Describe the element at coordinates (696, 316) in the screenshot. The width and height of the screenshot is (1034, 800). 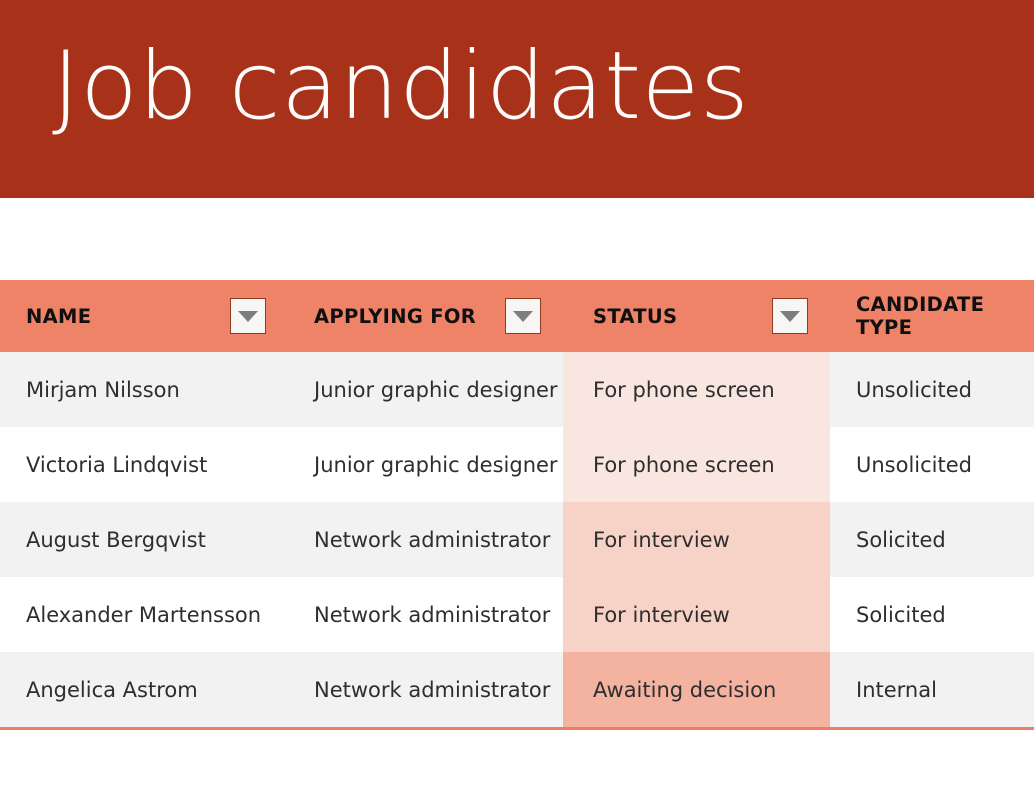
I see `column-header-status: STATUS` at that location.